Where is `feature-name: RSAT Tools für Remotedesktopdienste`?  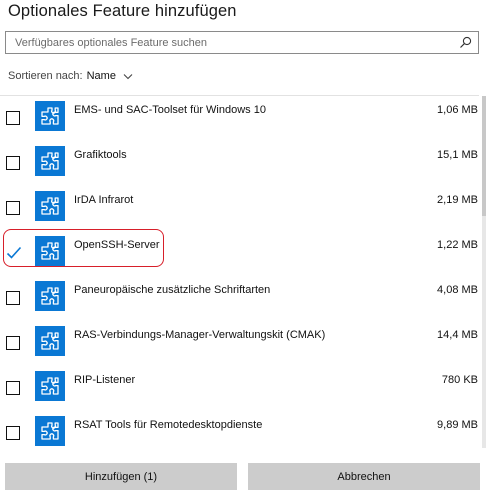
feature-name: RSAT Tools für Remotedesktopdienste is located at coordinates (168, 425).